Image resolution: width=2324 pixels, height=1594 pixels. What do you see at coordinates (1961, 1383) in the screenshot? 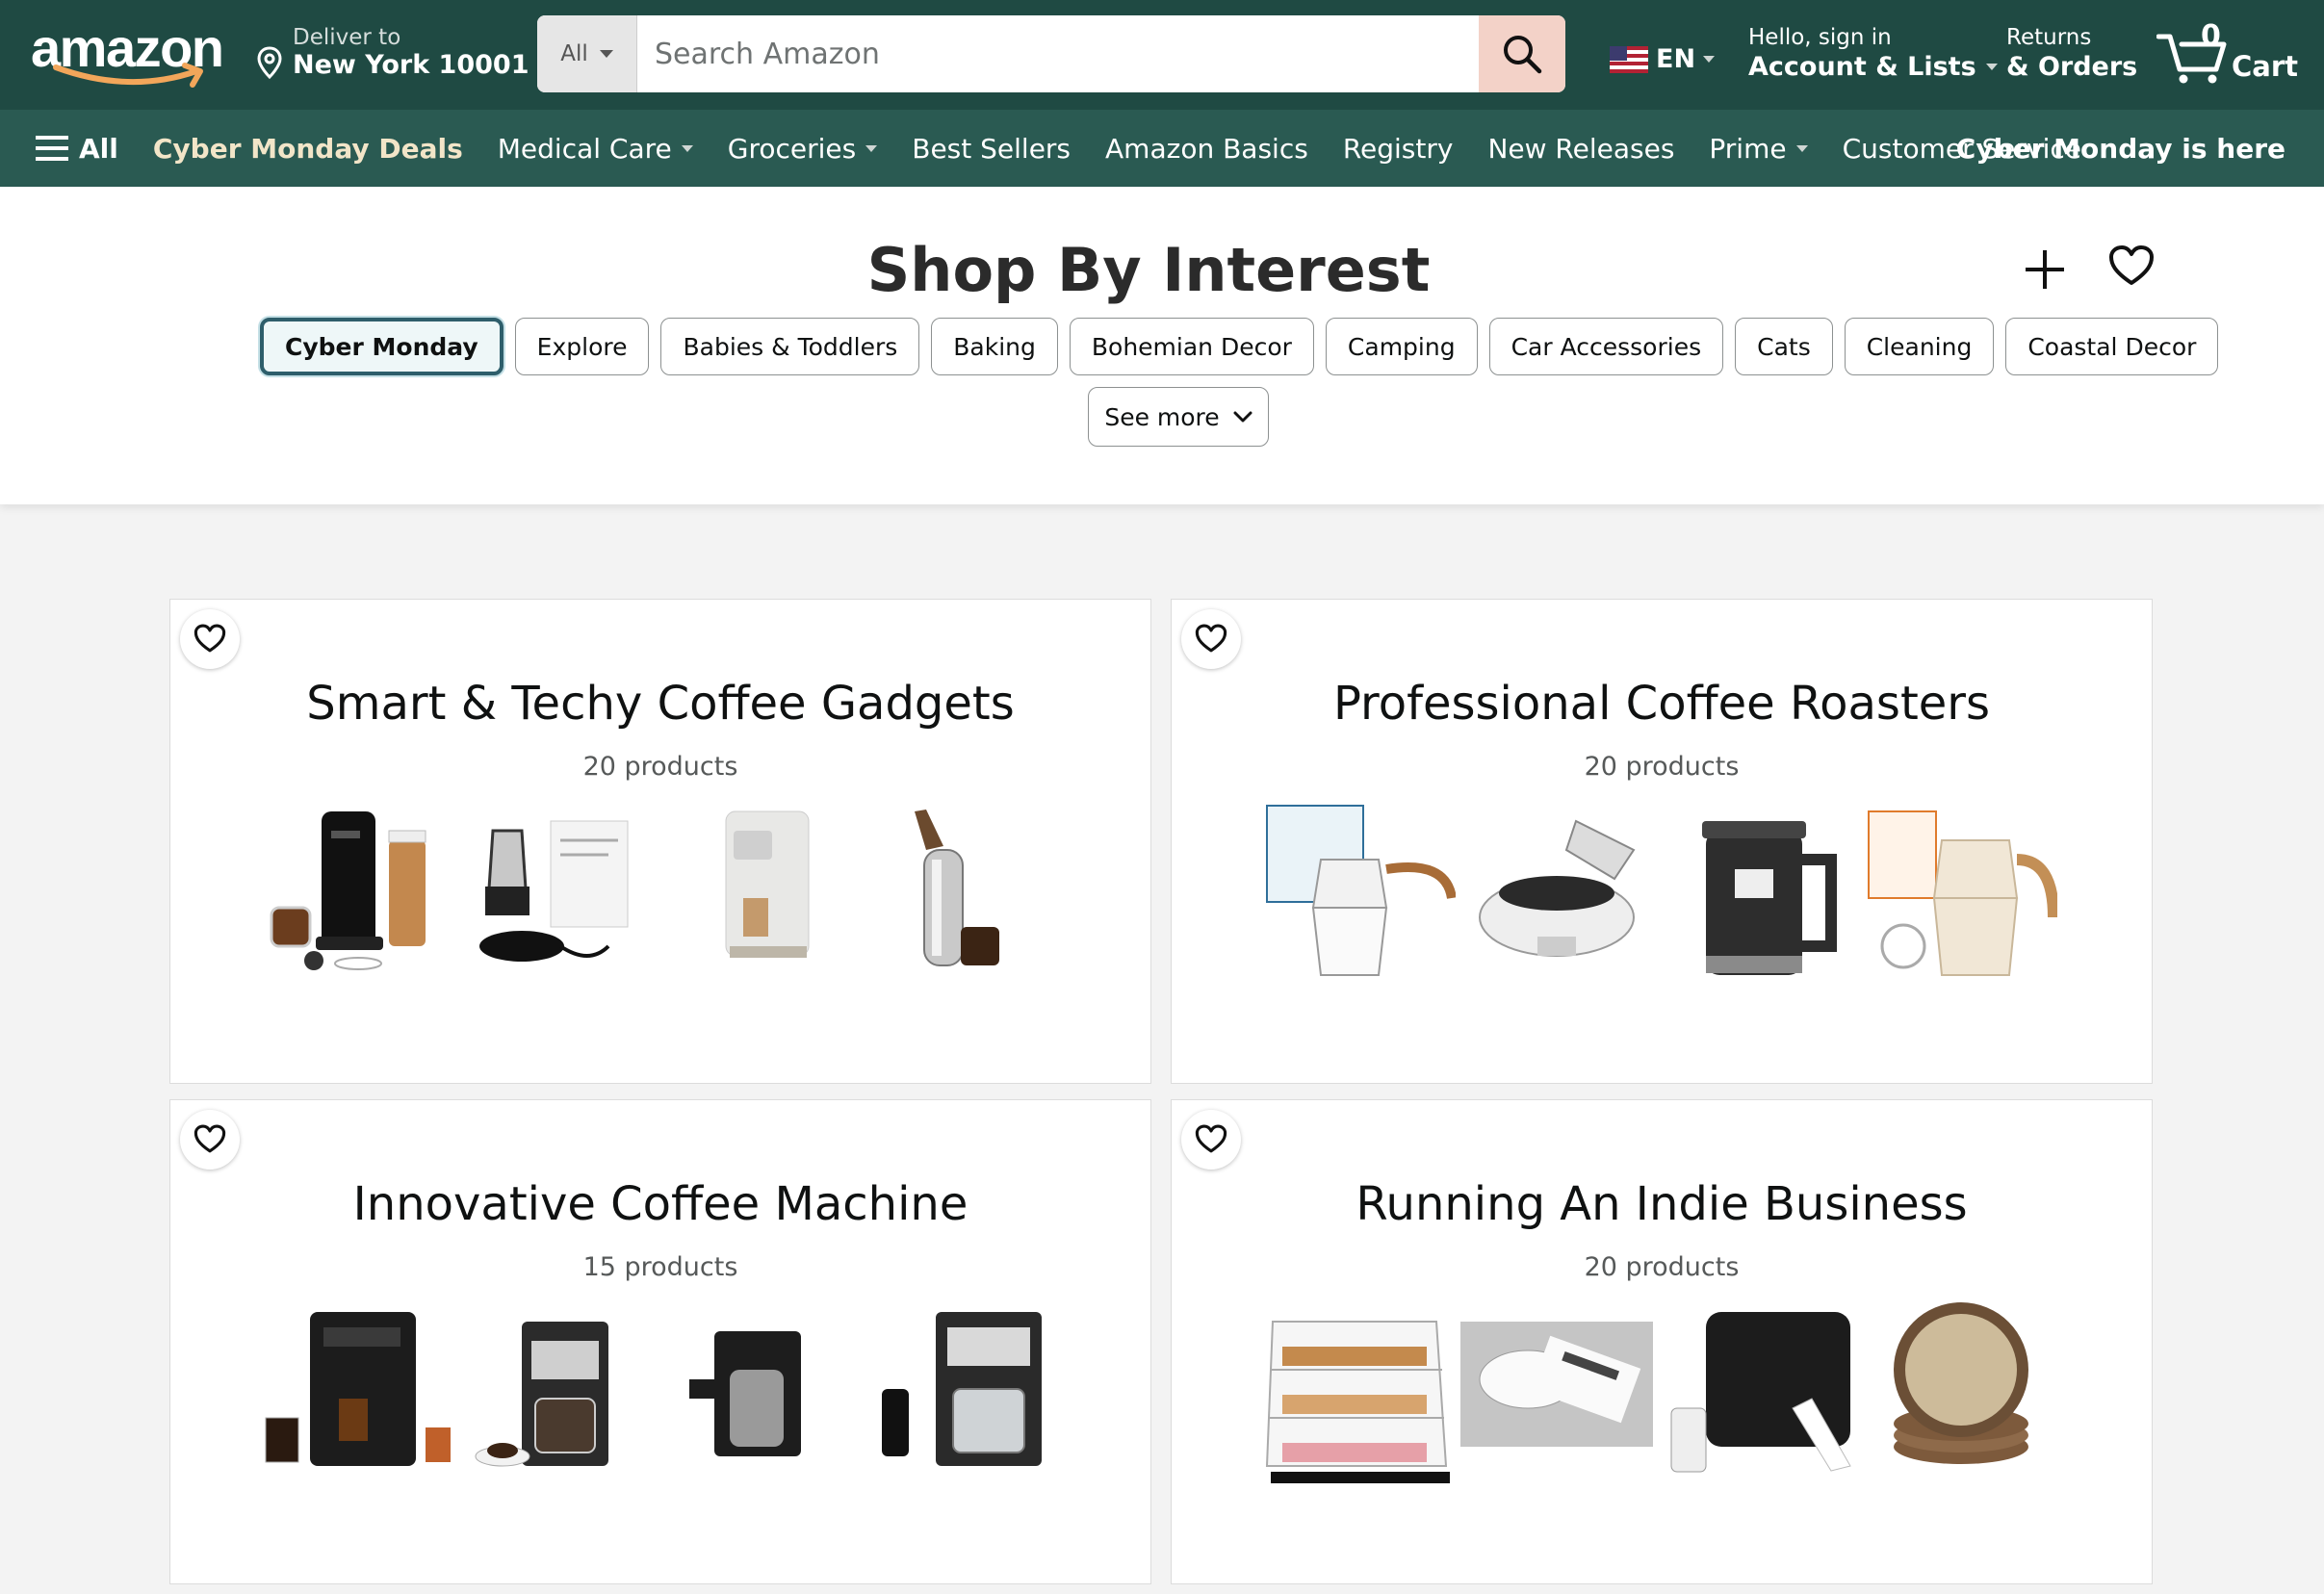
I see `ceramic-plates-image` at bounding box center [1961, 1383].